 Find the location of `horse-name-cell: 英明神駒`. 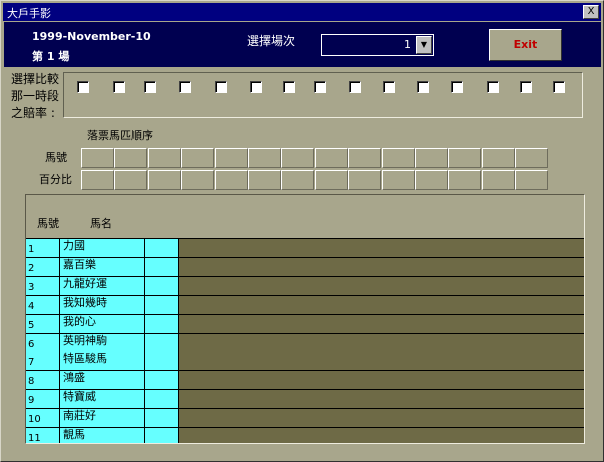

horse-name-cell: 英明神駒 is located at coordinates (102, 343).